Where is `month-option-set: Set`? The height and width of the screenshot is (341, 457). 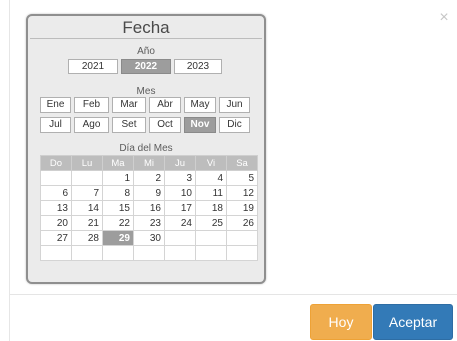 month-option-set: Set is located at coordinates (129, 125).